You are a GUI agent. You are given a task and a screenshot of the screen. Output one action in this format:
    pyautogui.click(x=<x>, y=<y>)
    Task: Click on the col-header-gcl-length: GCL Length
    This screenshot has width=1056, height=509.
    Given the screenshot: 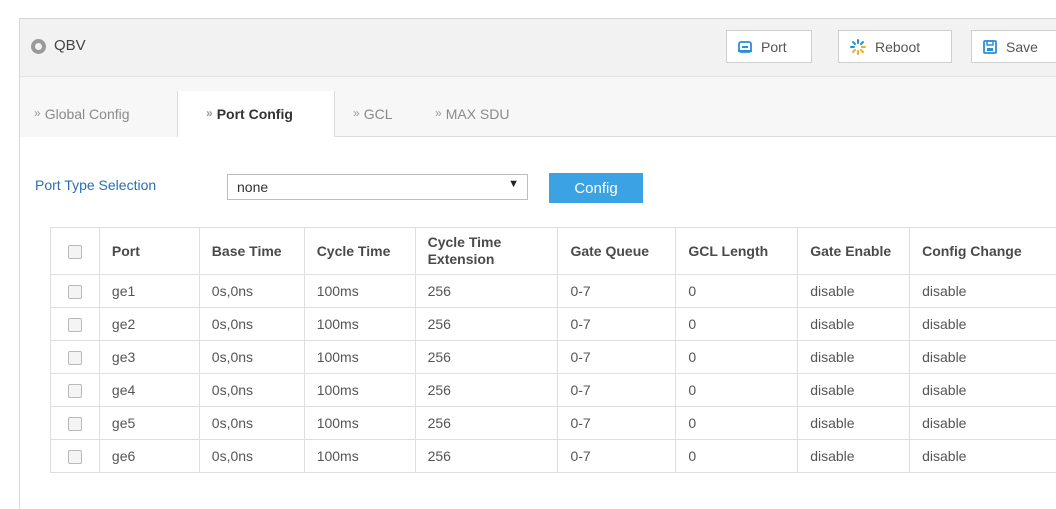 What is the action you would take?
    pyautogui.click(x=737, y=251)
    